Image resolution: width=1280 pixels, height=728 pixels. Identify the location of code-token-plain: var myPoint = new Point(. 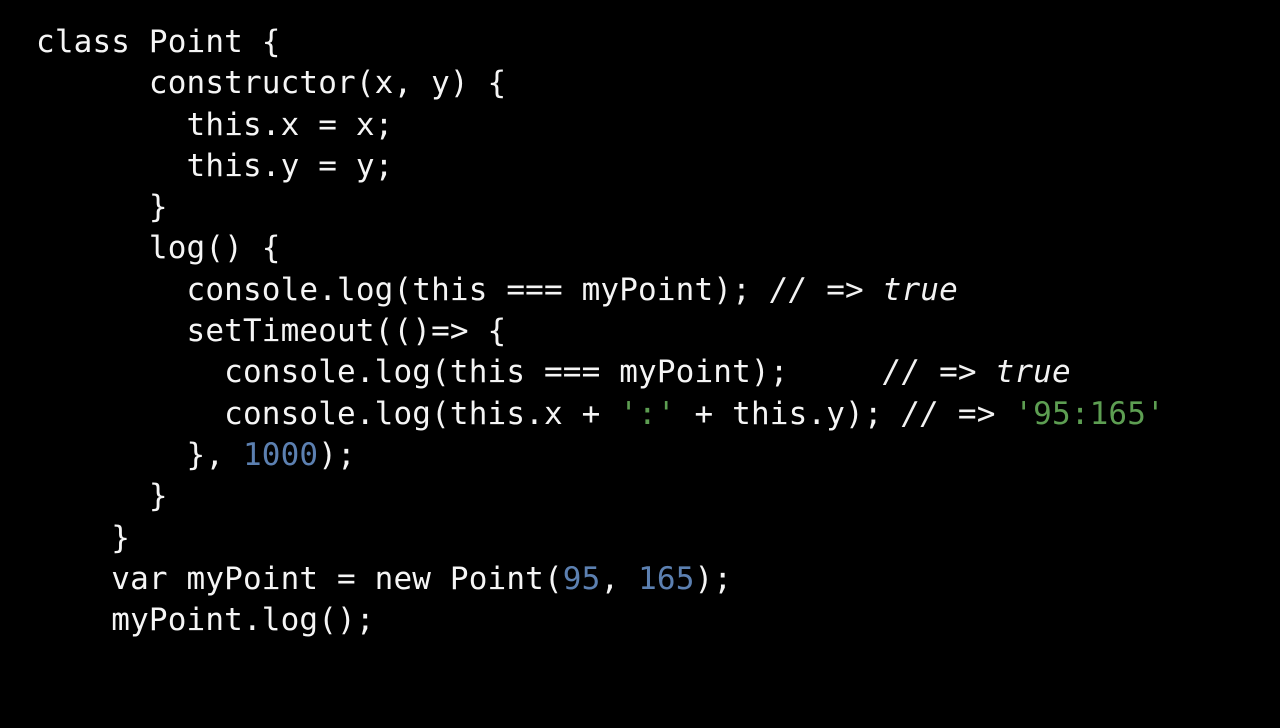
(299, 578).